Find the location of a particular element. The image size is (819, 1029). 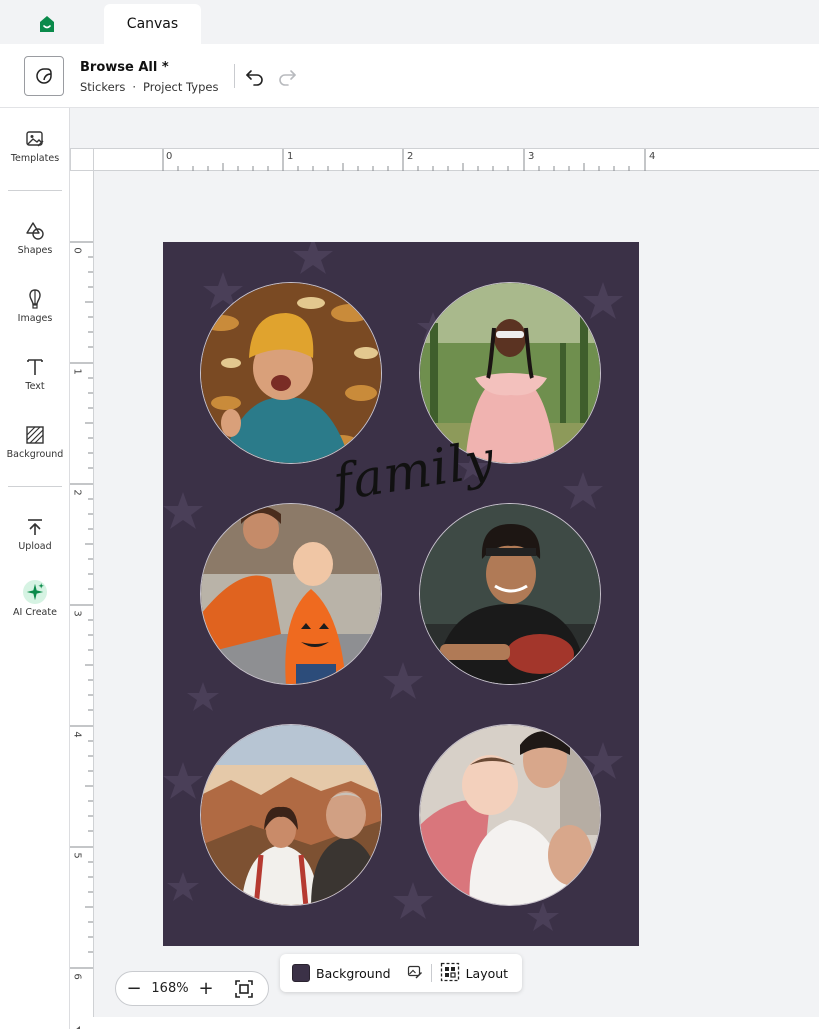

templates-icon is located at coordinates (35, 139).